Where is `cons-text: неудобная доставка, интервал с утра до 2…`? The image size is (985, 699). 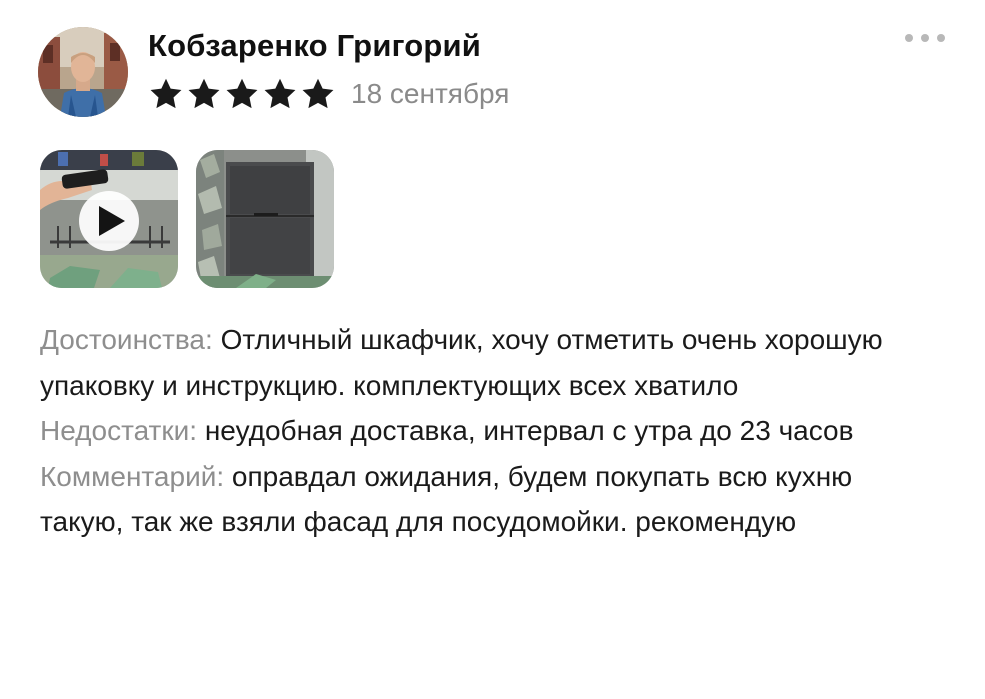 cons-text: неудобная доставка, интервал с утра до 2… is located at coordinates (529, 430).